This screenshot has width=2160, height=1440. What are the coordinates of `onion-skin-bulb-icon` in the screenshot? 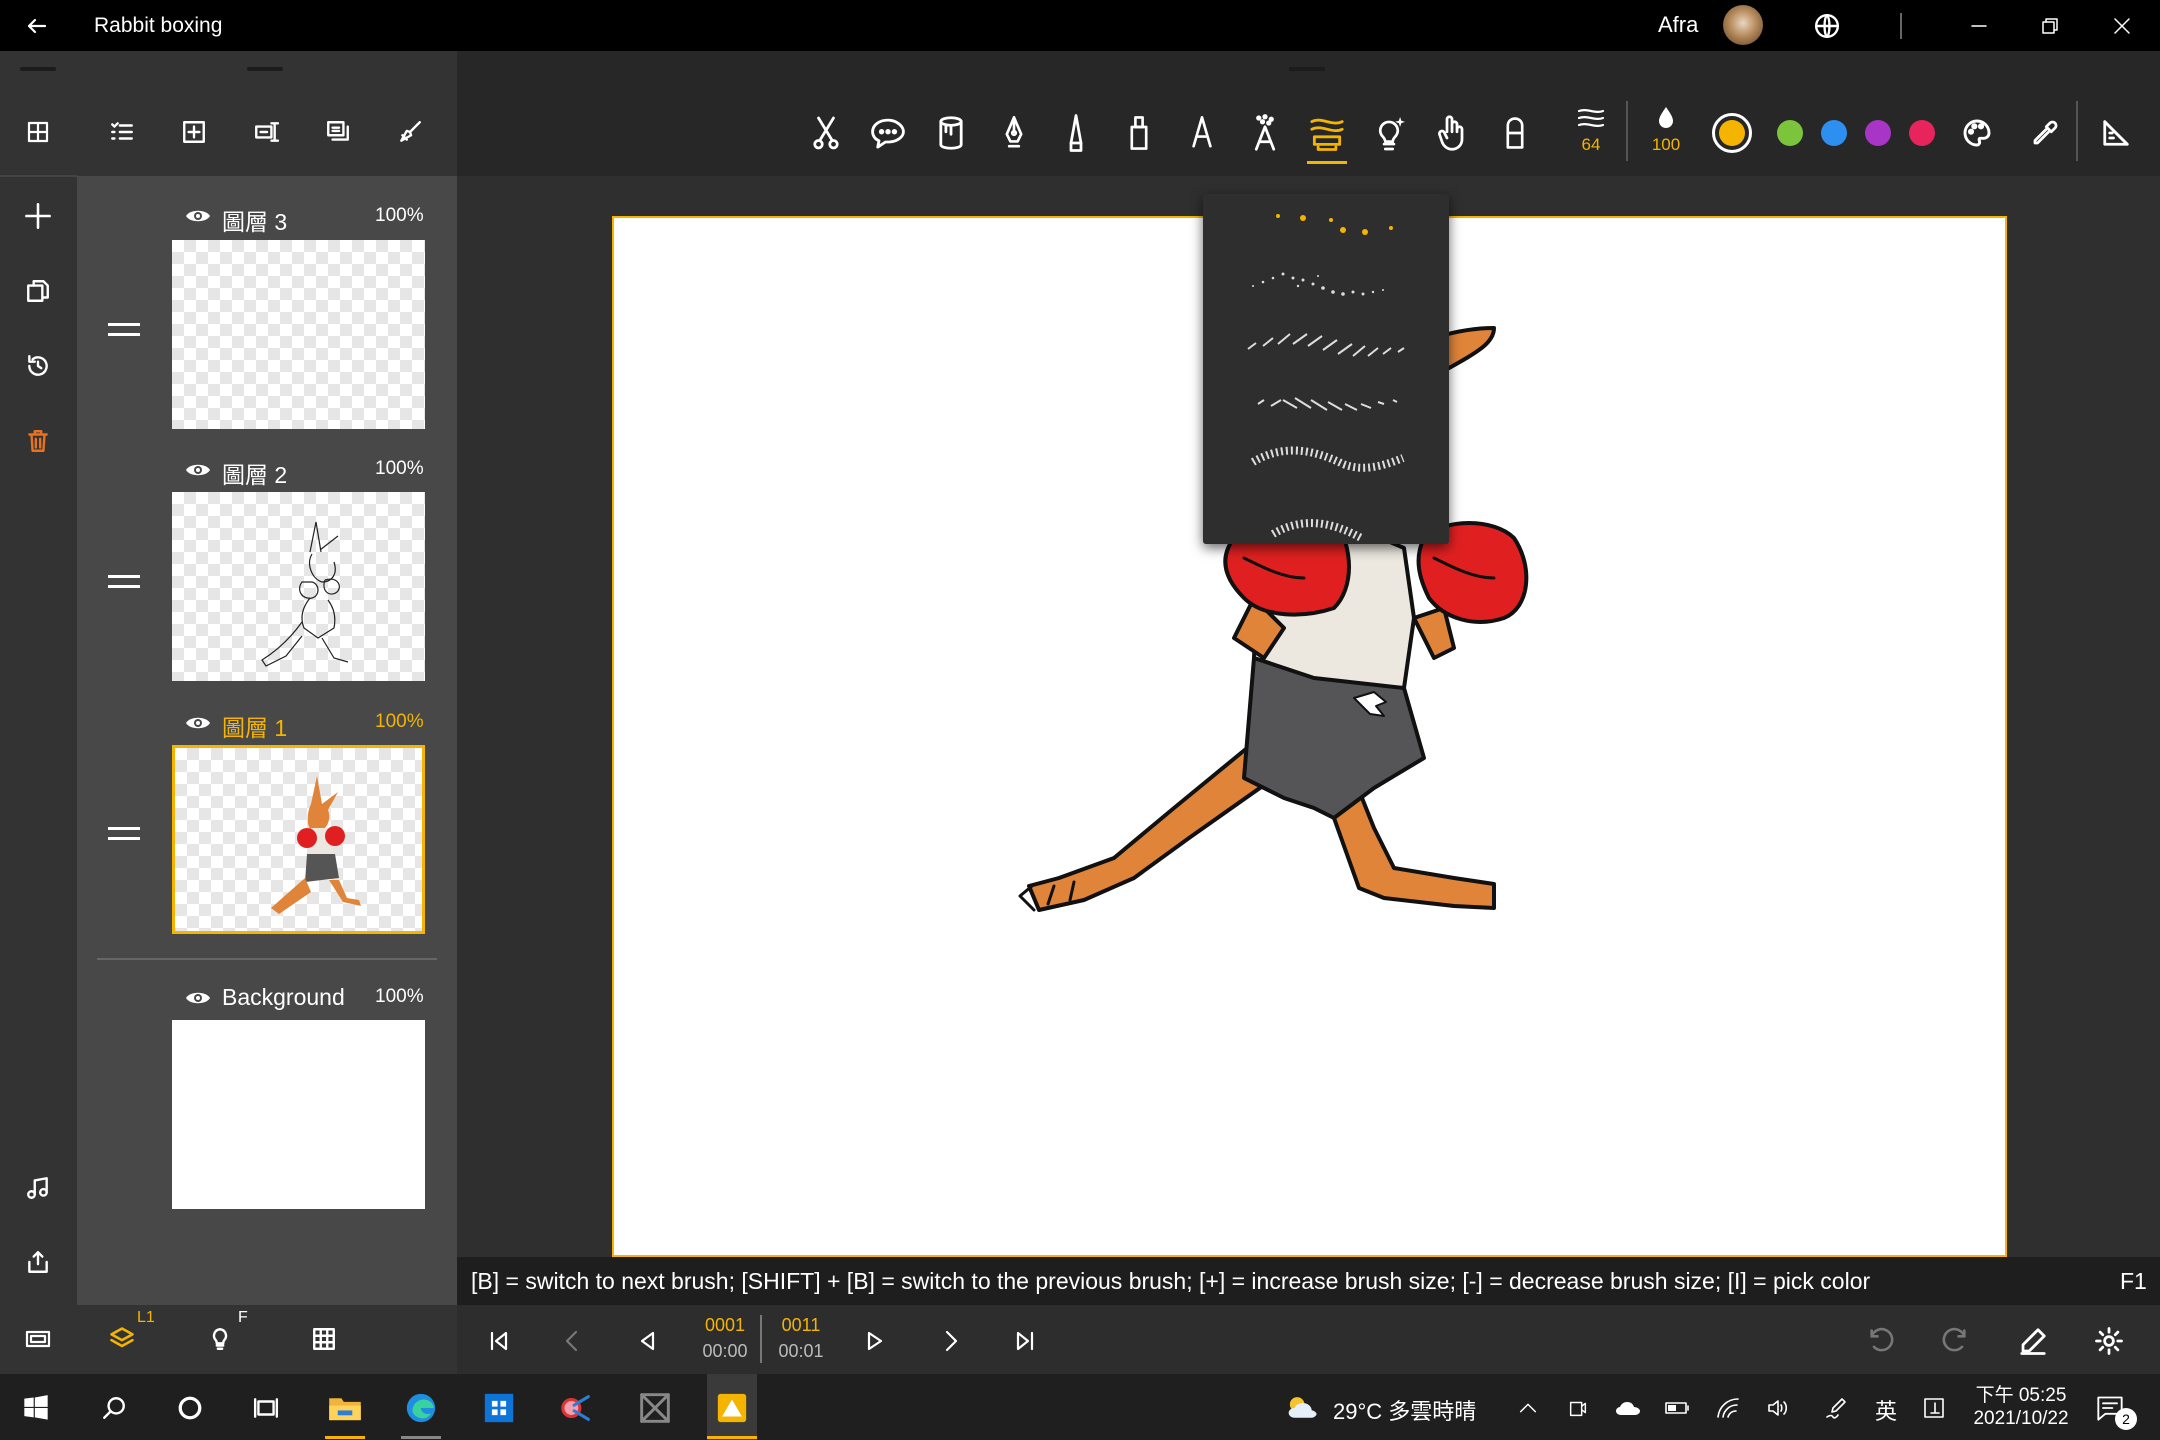 It's located at (220, 1339).